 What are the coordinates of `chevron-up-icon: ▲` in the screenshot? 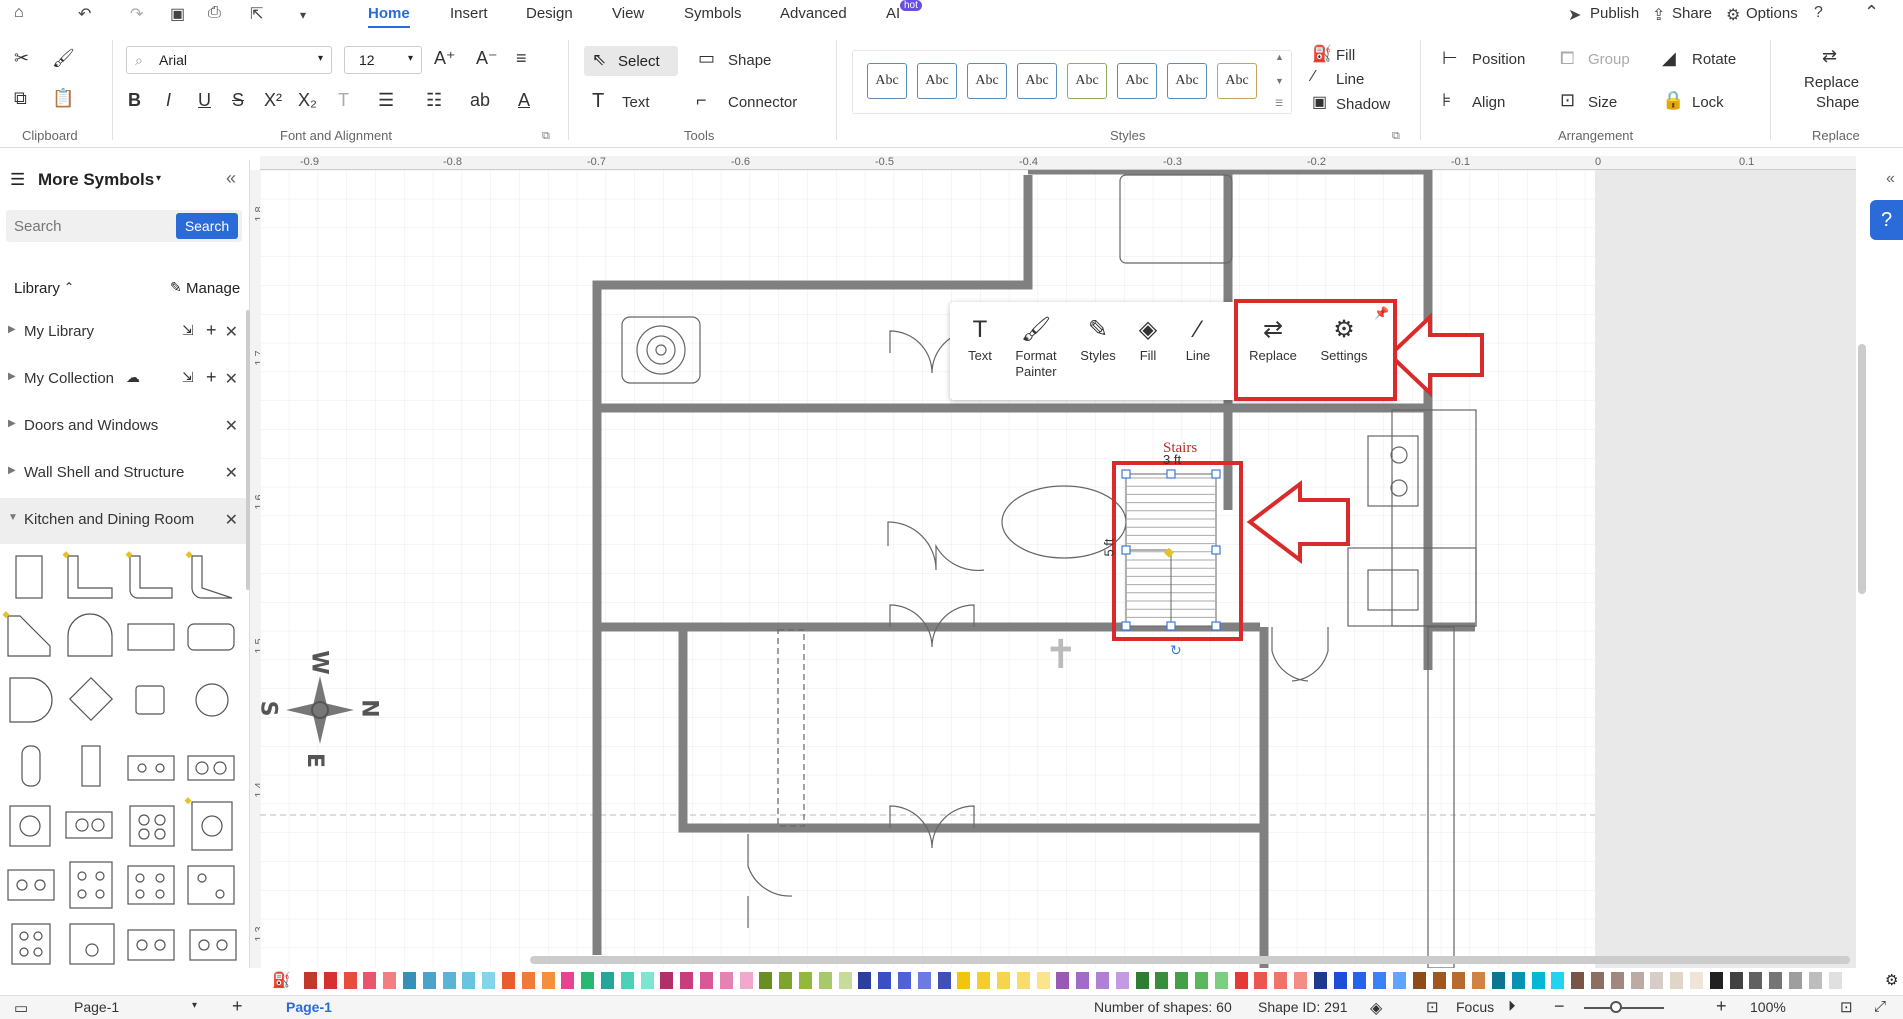 It's located at (1279, 57).